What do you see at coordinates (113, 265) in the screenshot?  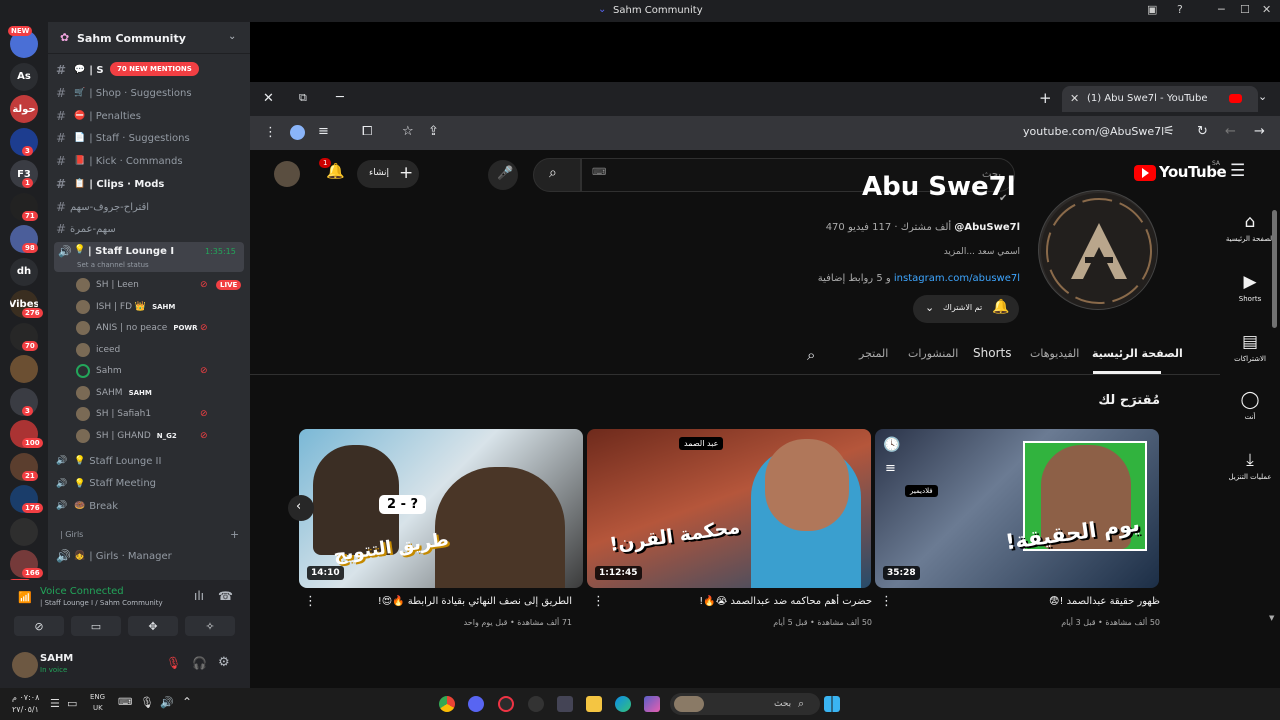 I see `channel-status: Set a channel status` at bounding box center [113, 265].